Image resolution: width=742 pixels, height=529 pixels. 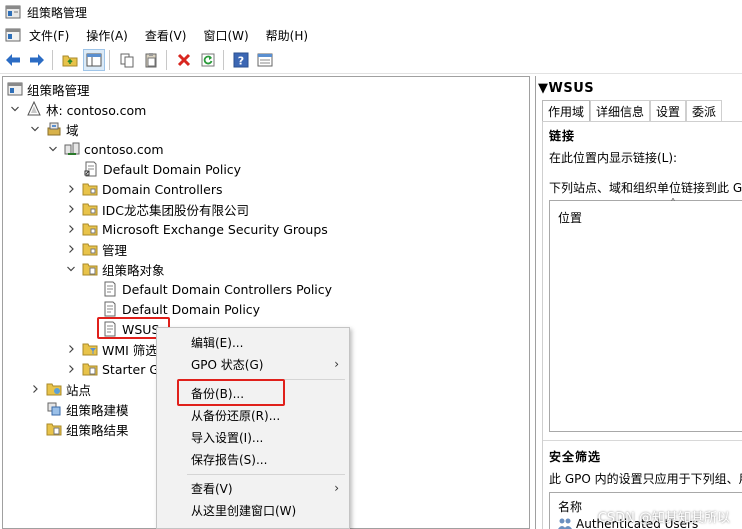 I want to click on tree-item-gpo-container: 组策略对象, so click(x=115, y=269).